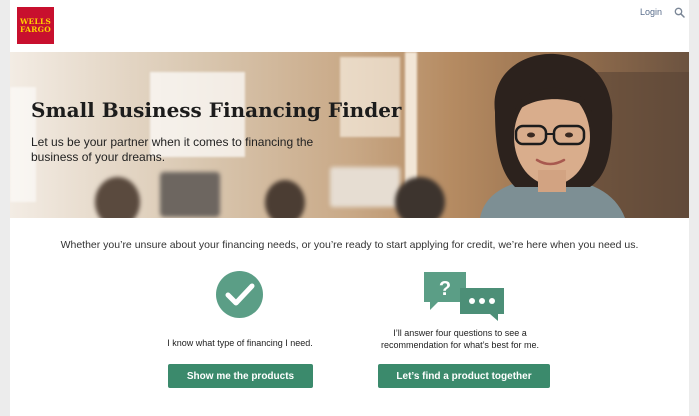 This screenshot has width=699, height=416. I want to click on search-icon, so click(679, 12).